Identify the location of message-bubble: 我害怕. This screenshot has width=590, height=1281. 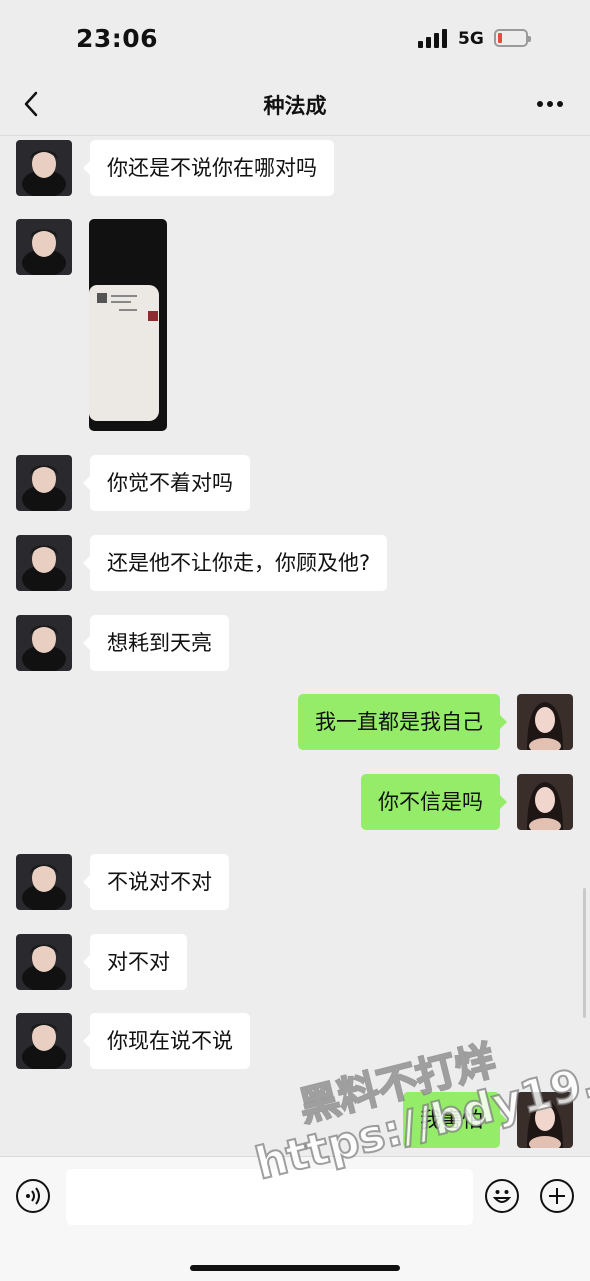
(455, 1120).